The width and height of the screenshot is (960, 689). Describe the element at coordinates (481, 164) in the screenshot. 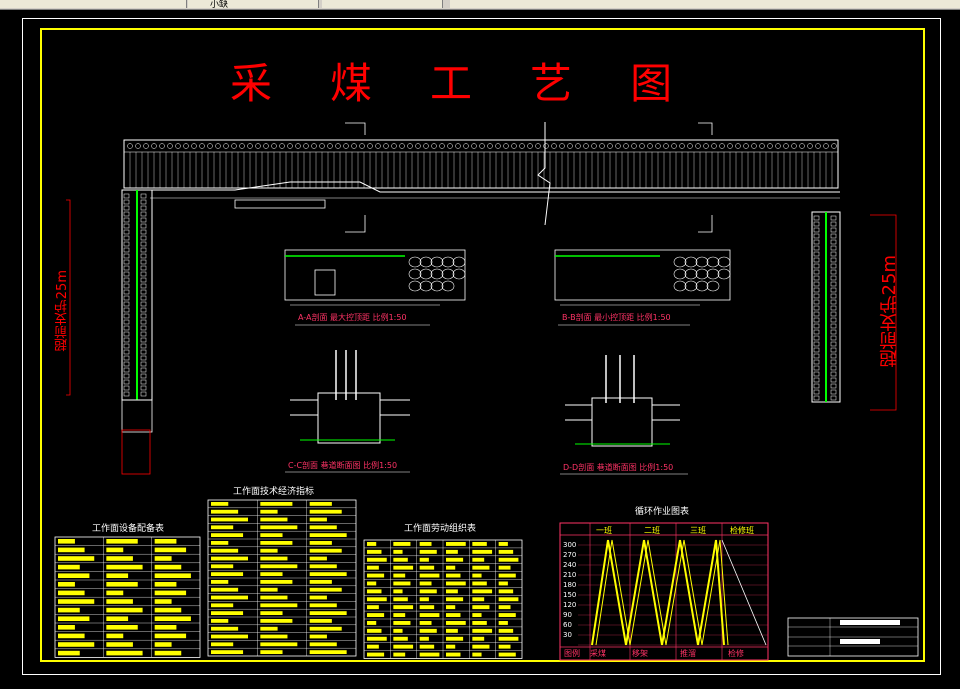

I see `roof-strata` at that location.